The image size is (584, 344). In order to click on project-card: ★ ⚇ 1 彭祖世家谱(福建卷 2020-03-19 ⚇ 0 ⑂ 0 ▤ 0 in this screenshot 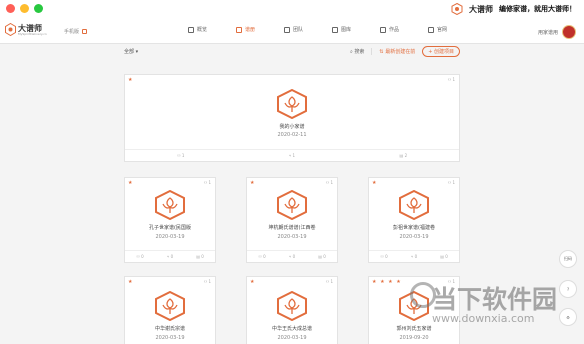, I will do `click(414, 220)`.